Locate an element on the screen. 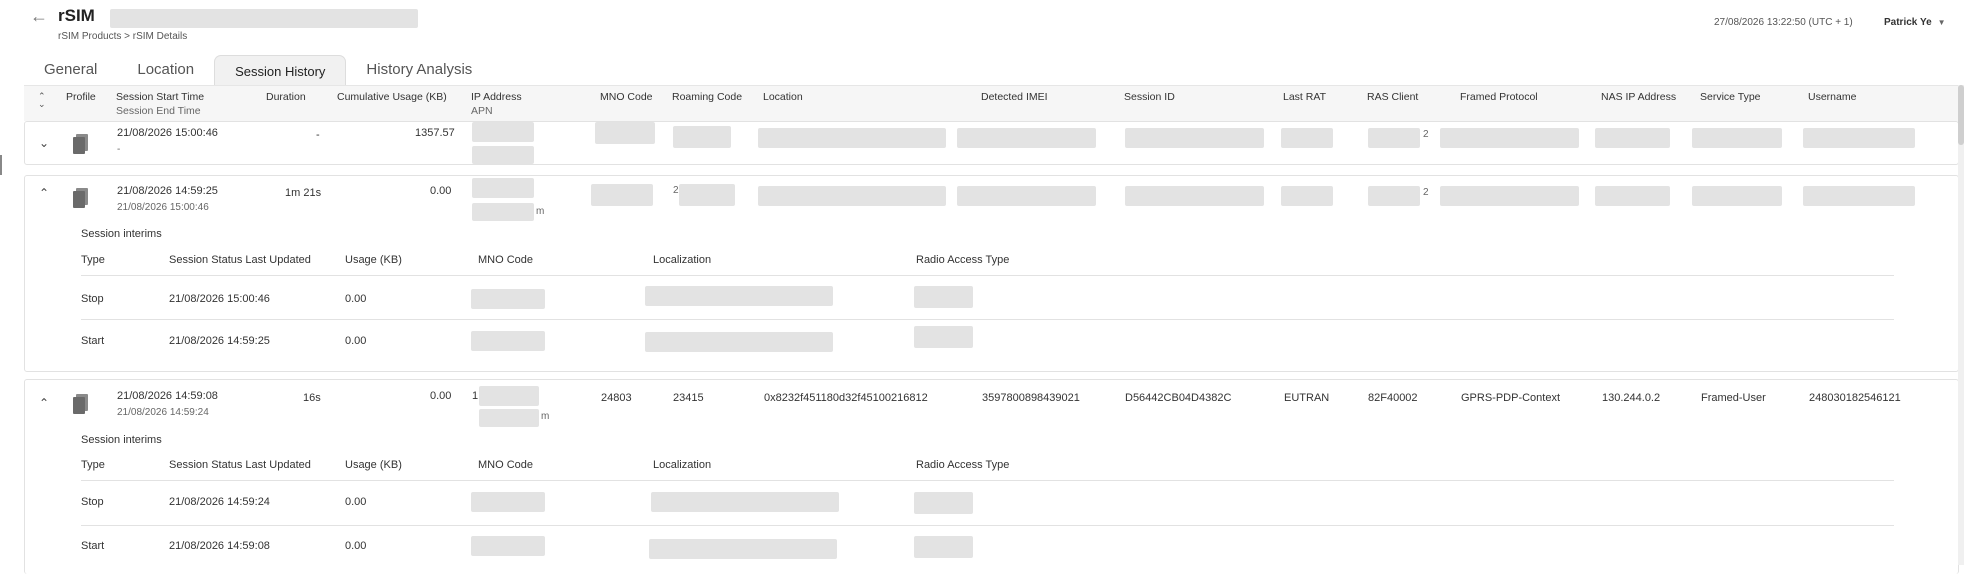  service-type: Framed-User is located at coordinates (1733, 398).